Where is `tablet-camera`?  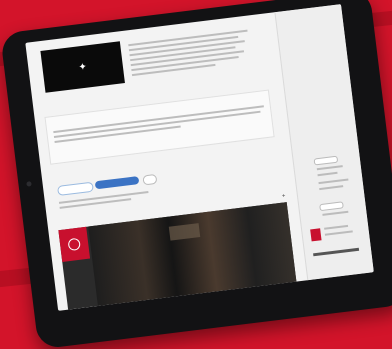 tablet-camera is located at coordinates (29, 184).